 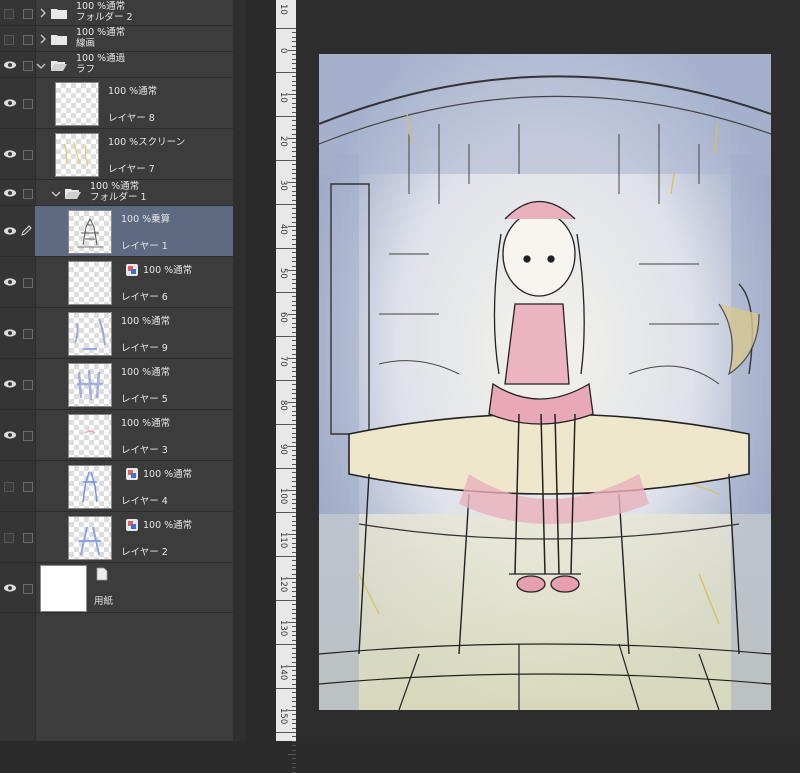 What do you see at coordinates (116, 588) in the screenshot?
I see `layer-row-paper: 用紙` at bounding box center [116, 588].